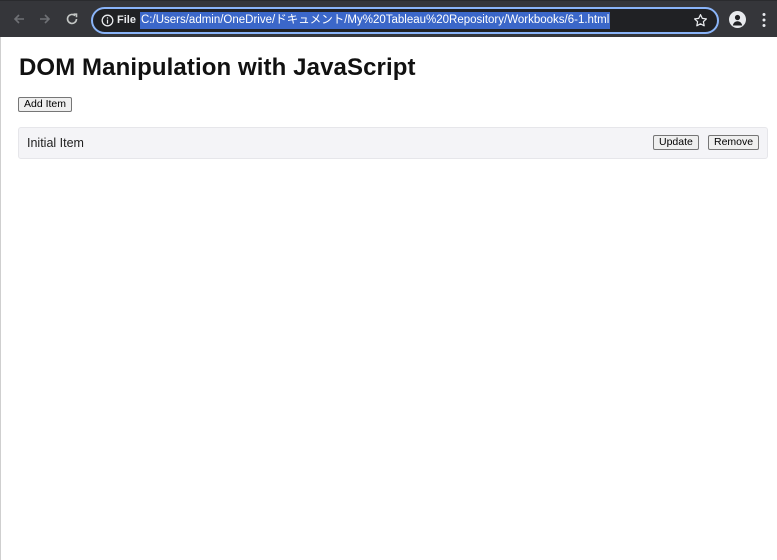  I want to click on back-button, so click(19, 19).